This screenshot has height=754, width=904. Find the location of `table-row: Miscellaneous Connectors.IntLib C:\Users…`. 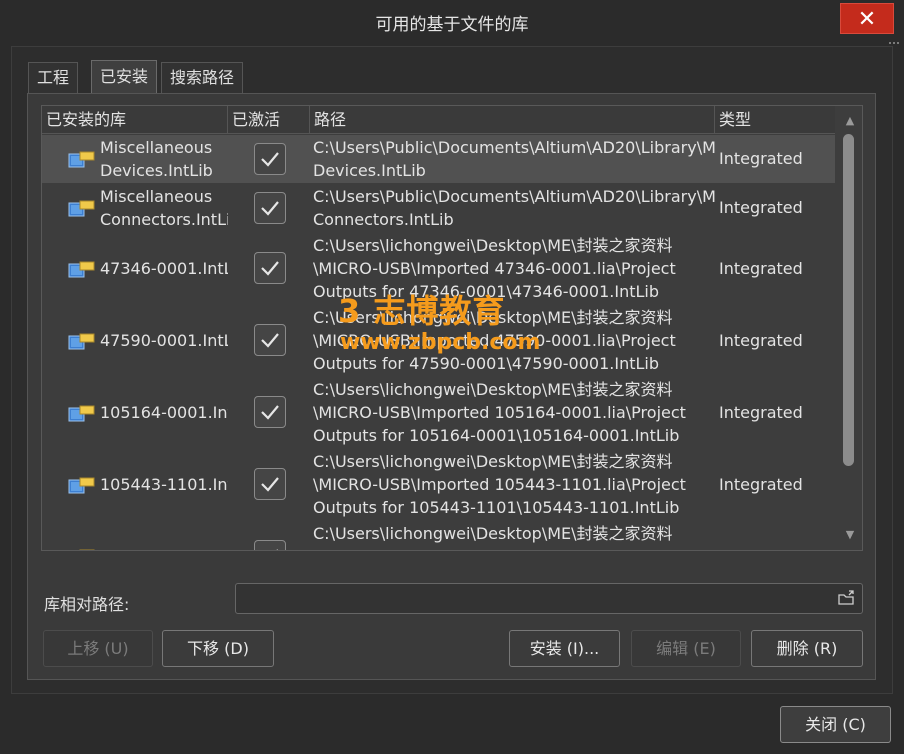

table-row: Miscellaneous Connectors.IntLib C:\Users… is located at coordinates (438, 208).